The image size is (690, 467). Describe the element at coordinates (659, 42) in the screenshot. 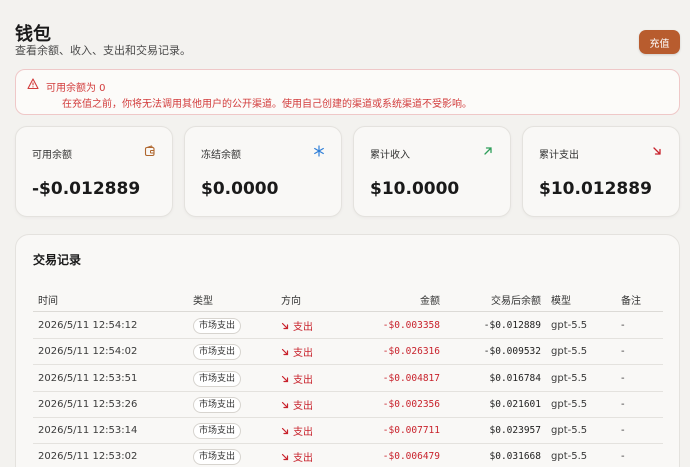

I see `topup-button: 充值` at that location.